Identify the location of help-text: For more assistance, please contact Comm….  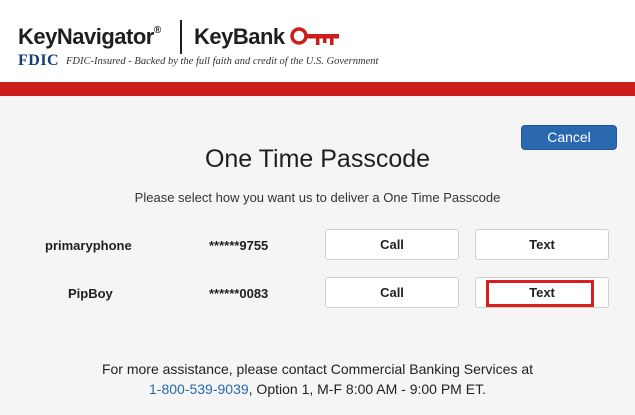
(317, 379).